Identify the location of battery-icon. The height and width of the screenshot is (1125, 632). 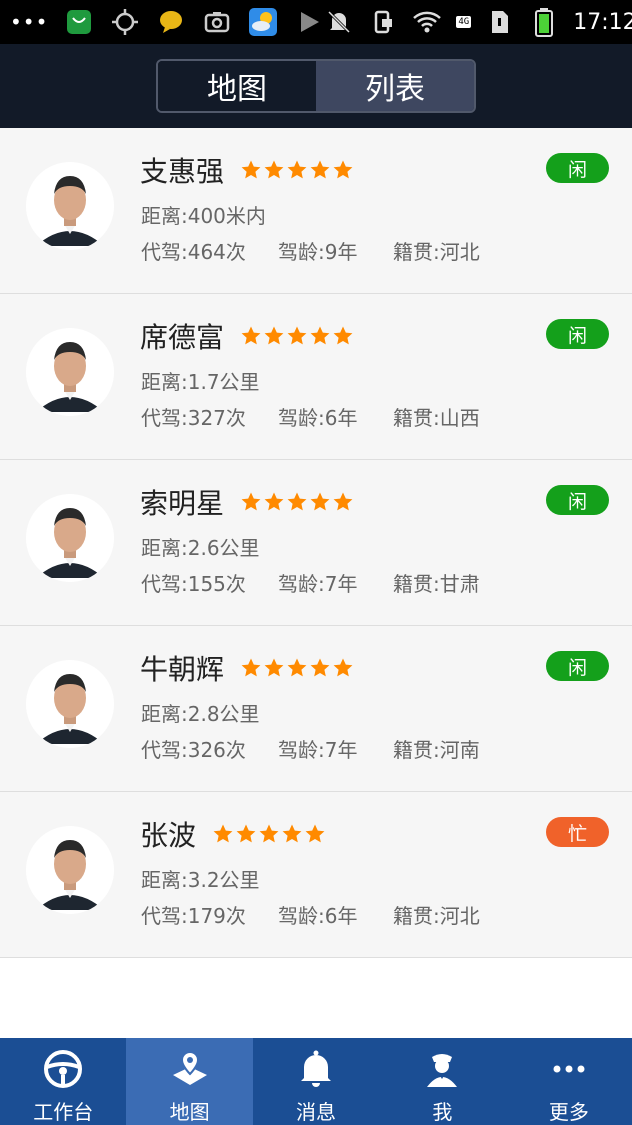
(544, 22).